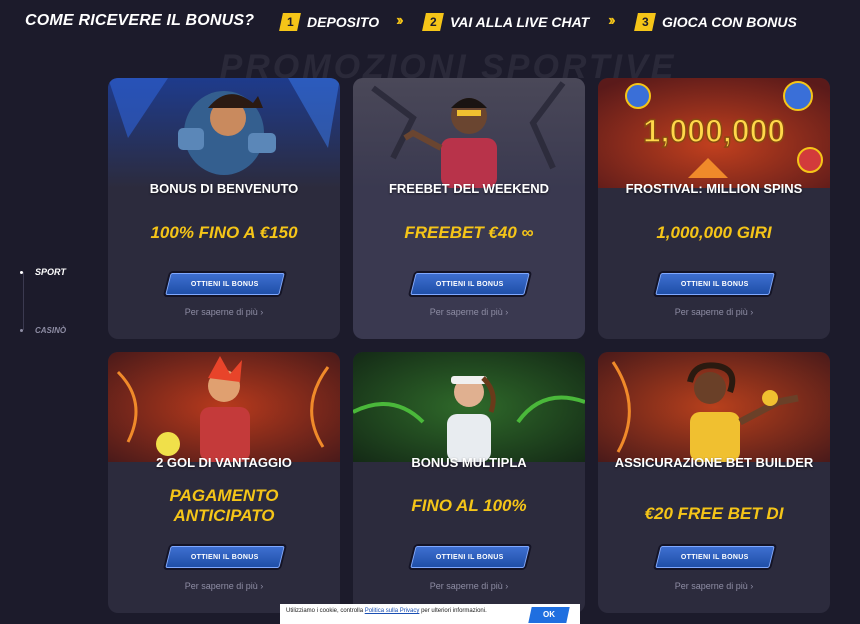 This screenshot has width=860, height=624. What do you see at coordinates (714, 513) in the screenshot?
I see `card-offer: €20 FREE BET DI` at bounding box center [714, 513].